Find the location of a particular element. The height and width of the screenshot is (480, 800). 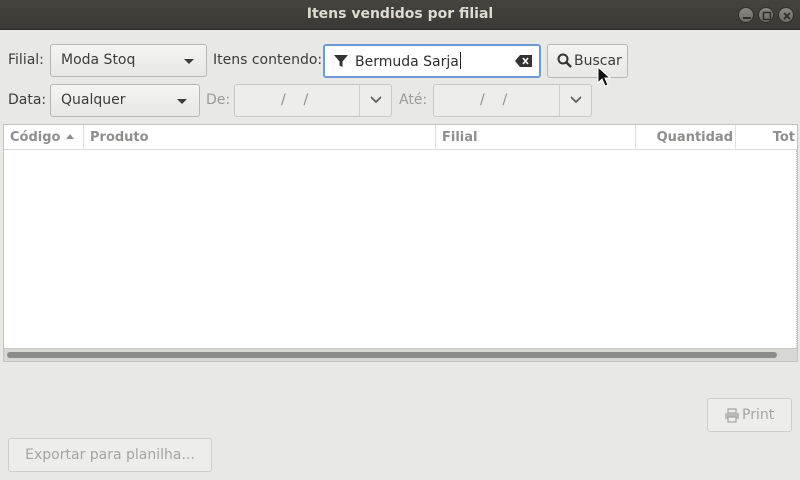

from-date-value: / / is located at coordinates (295, 100).